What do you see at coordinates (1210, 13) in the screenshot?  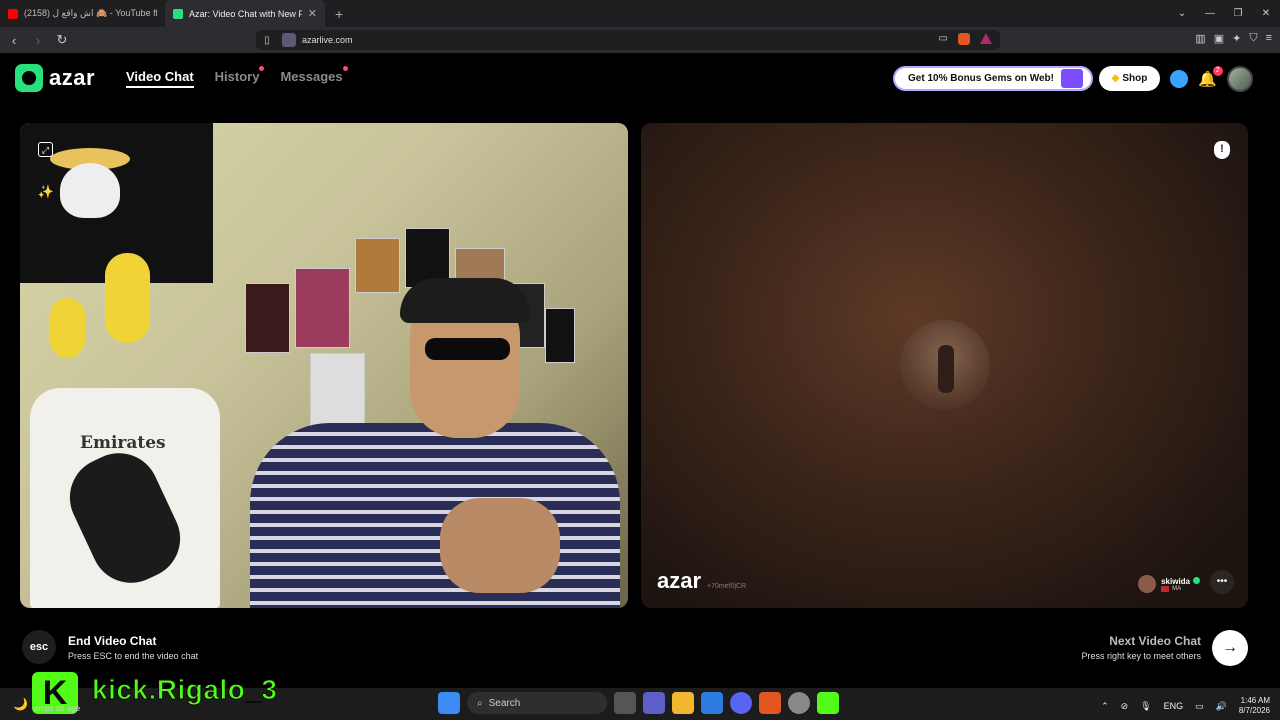 I see `minimize-button: —` at bounding box center [1210, 13].